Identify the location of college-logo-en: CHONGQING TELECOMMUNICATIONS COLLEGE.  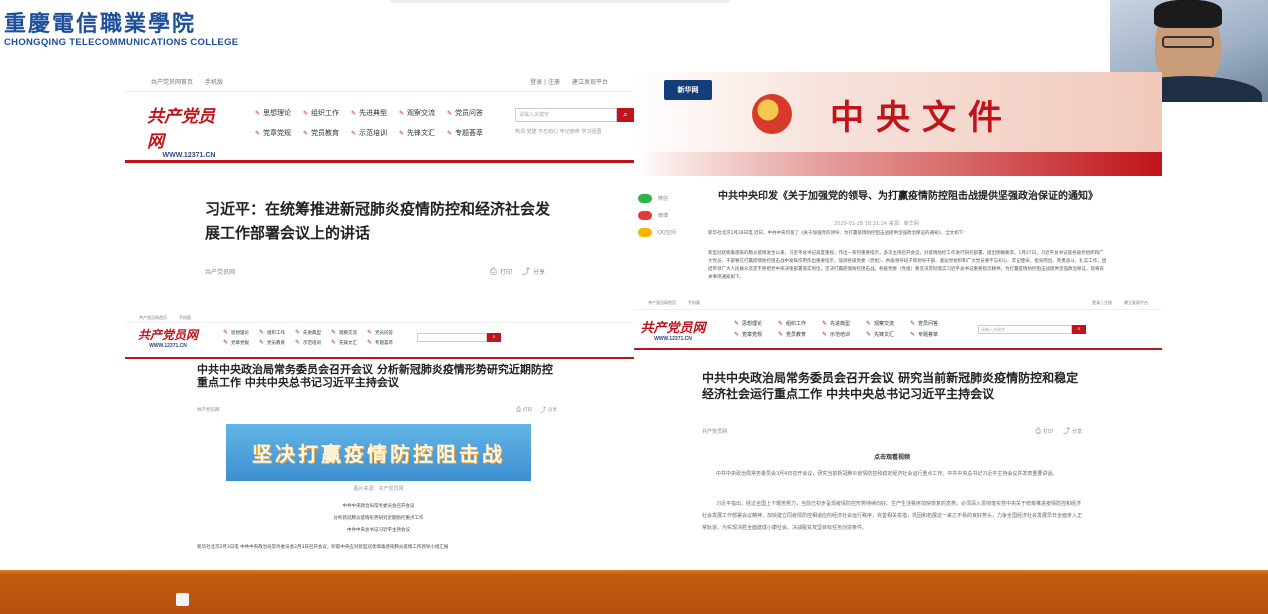
(121, 42).